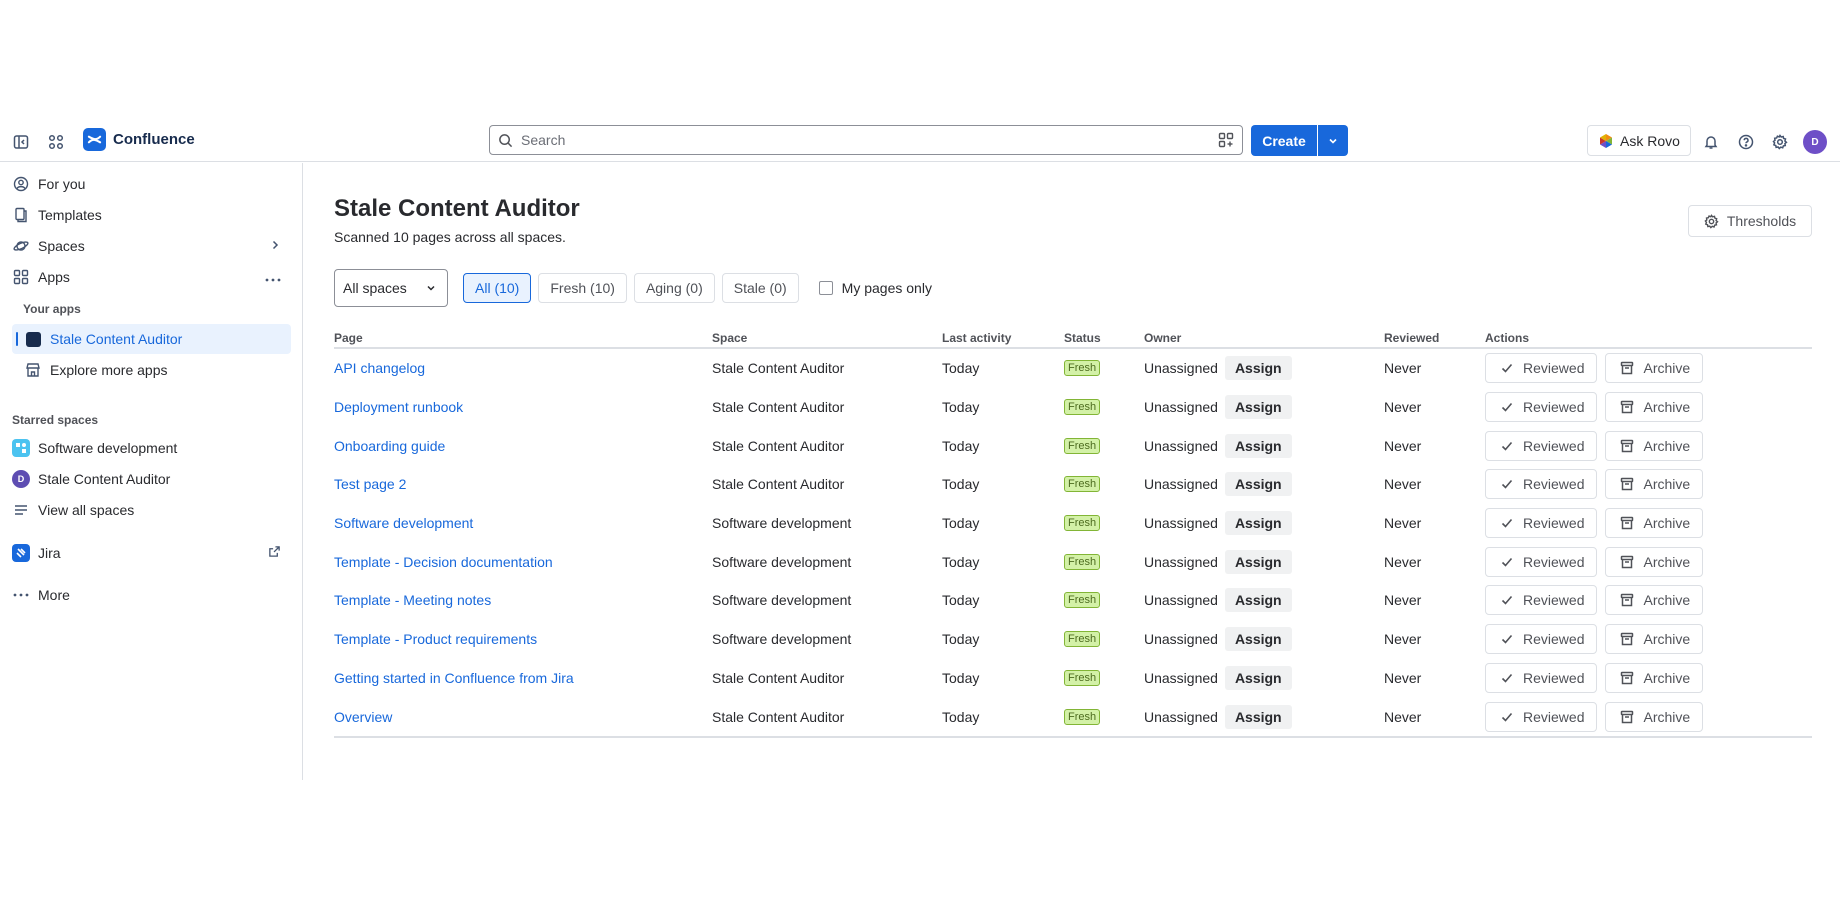 Image resolution: width=1840 pixels, height=900 pixels. I want to click on more-options-icon, so click(273, 277).